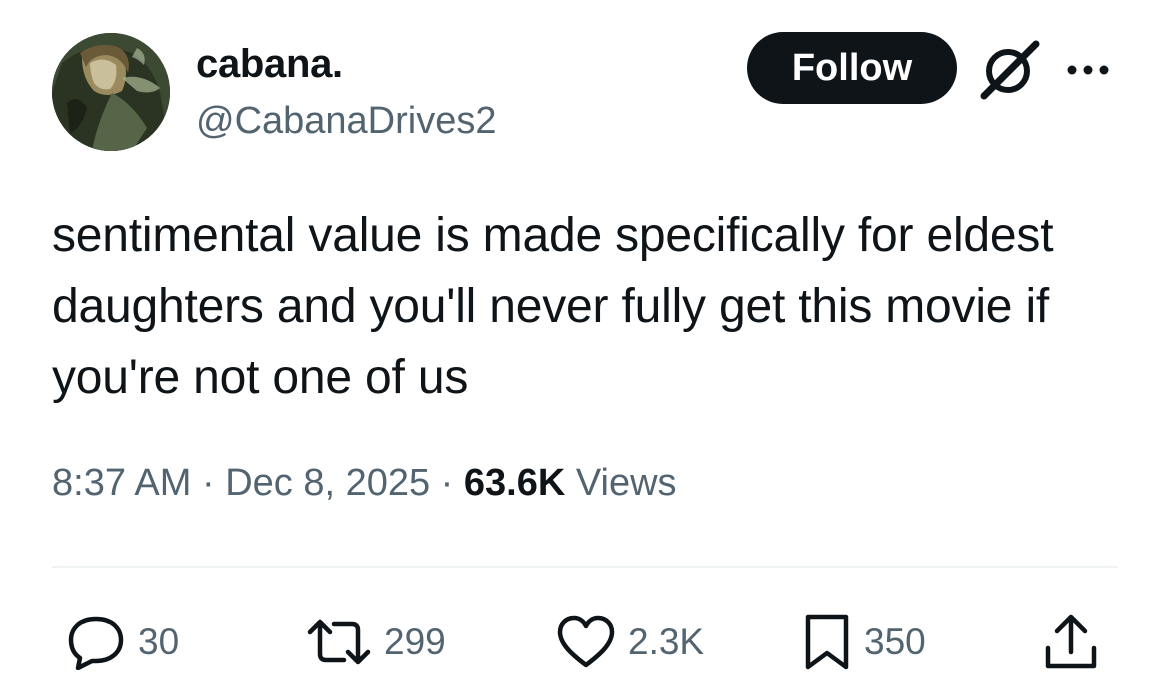 This screenshot has height=698, width=1170. I want to click on reply-icon, so click(96, 643).